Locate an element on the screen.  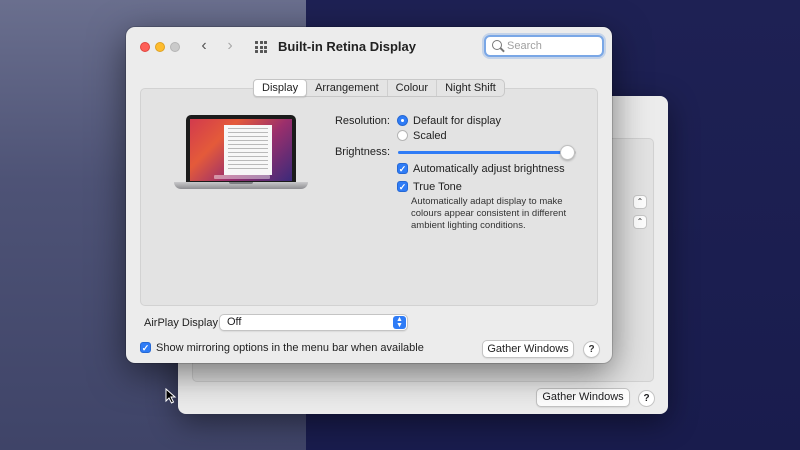
gather-windows-button: Gather Windows is located at coordinates (528, 349).